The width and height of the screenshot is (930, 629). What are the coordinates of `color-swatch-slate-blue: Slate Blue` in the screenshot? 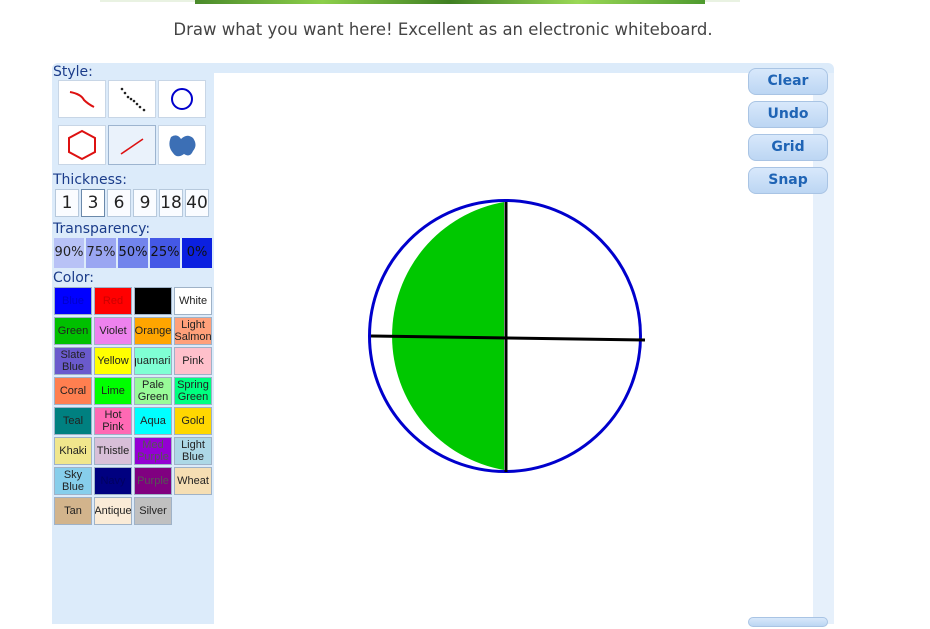 It's located at (73, 361).